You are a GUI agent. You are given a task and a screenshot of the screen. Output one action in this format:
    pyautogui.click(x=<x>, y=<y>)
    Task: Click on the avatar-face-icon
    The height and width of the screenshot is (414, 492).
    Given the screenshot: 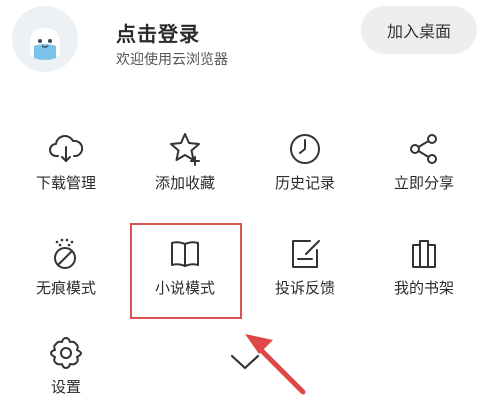 What is the action you would take?
    pyautogui.click(x=45, y=39)
    